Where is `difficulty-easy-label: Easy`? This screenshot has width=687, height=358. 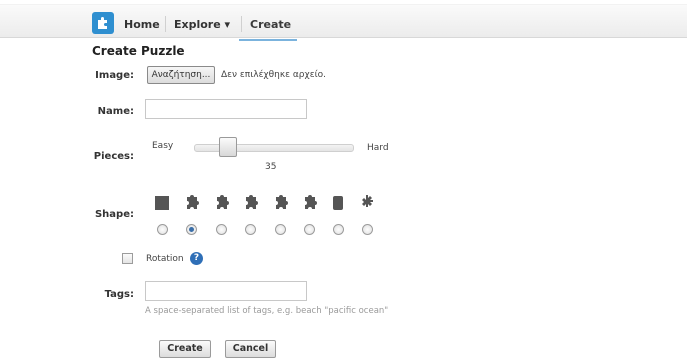
difficulty-easy-label: Easy is located at coordinates (163, 146).